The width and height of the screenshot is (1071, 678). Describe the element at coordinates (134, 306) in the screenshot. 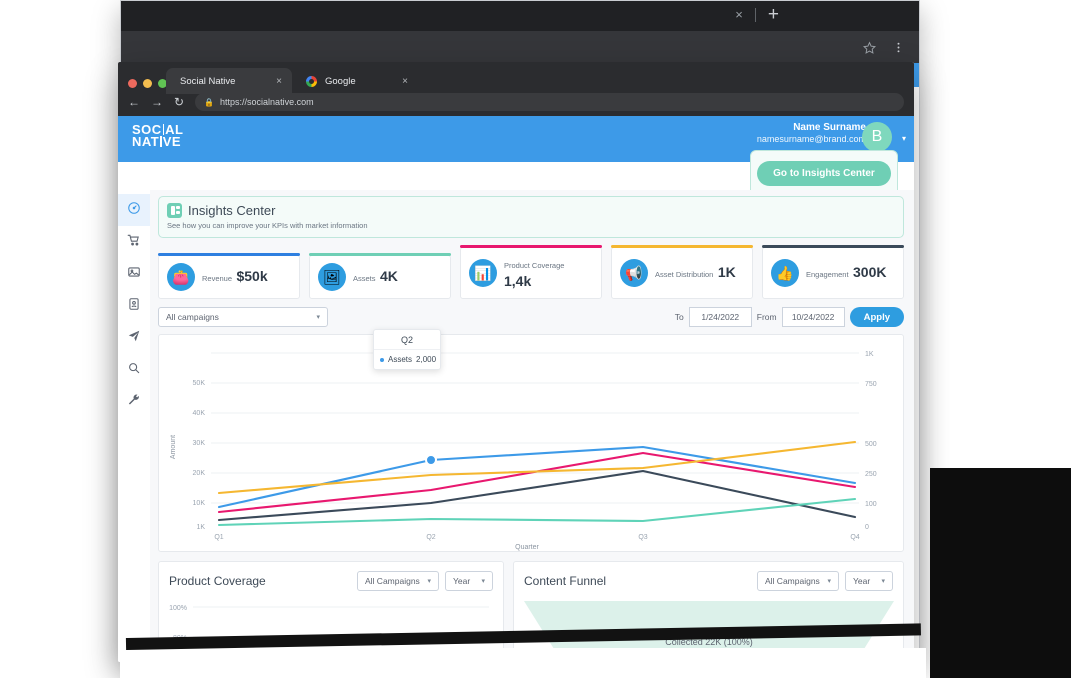

I see `sidebar-item-contacts` at that location.